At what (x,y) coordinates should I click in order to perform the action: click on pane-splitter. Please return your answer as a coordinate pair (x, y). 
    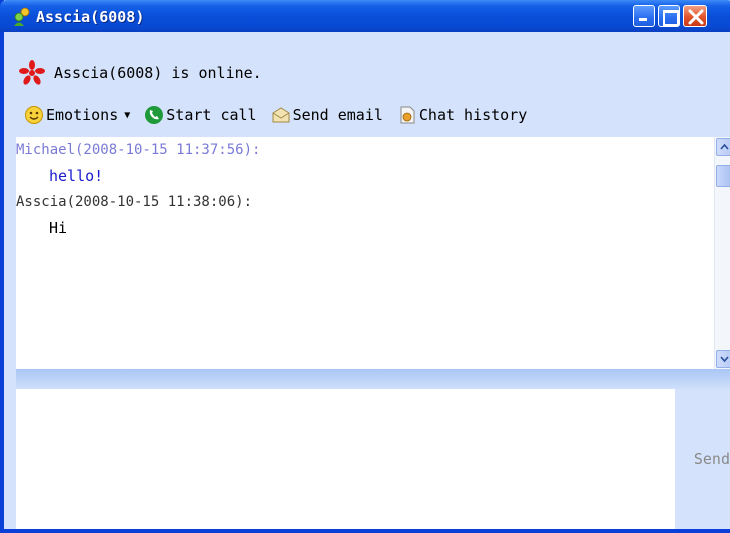
    Looking at the image, I should click on (373, 379).